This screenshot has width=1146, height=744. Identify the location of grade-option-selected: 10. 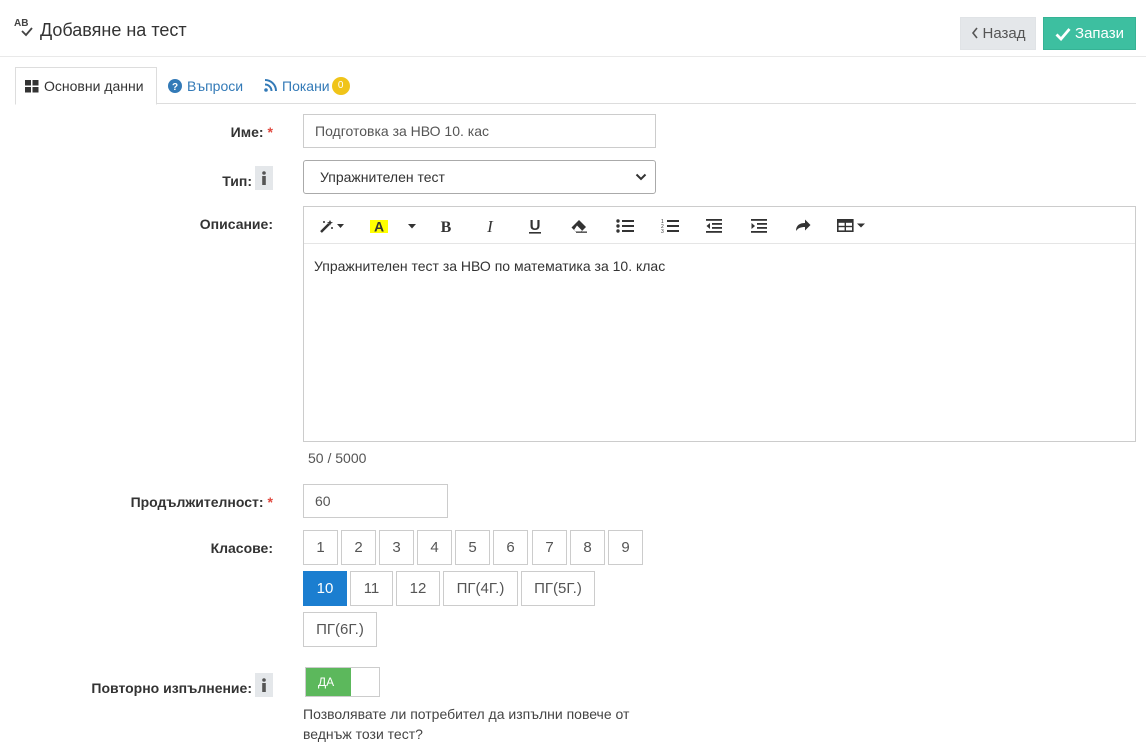
(325, 588).